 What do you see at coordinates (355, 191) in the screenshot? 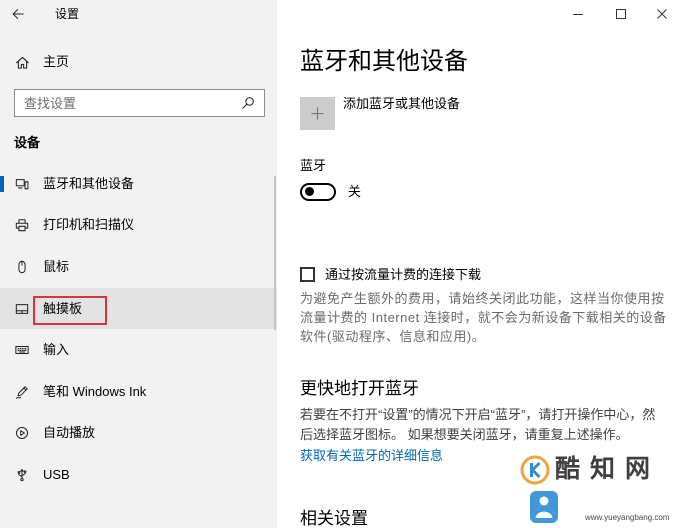
I see `bluetooth-state-label: 关` at bounding box center [355, 191].